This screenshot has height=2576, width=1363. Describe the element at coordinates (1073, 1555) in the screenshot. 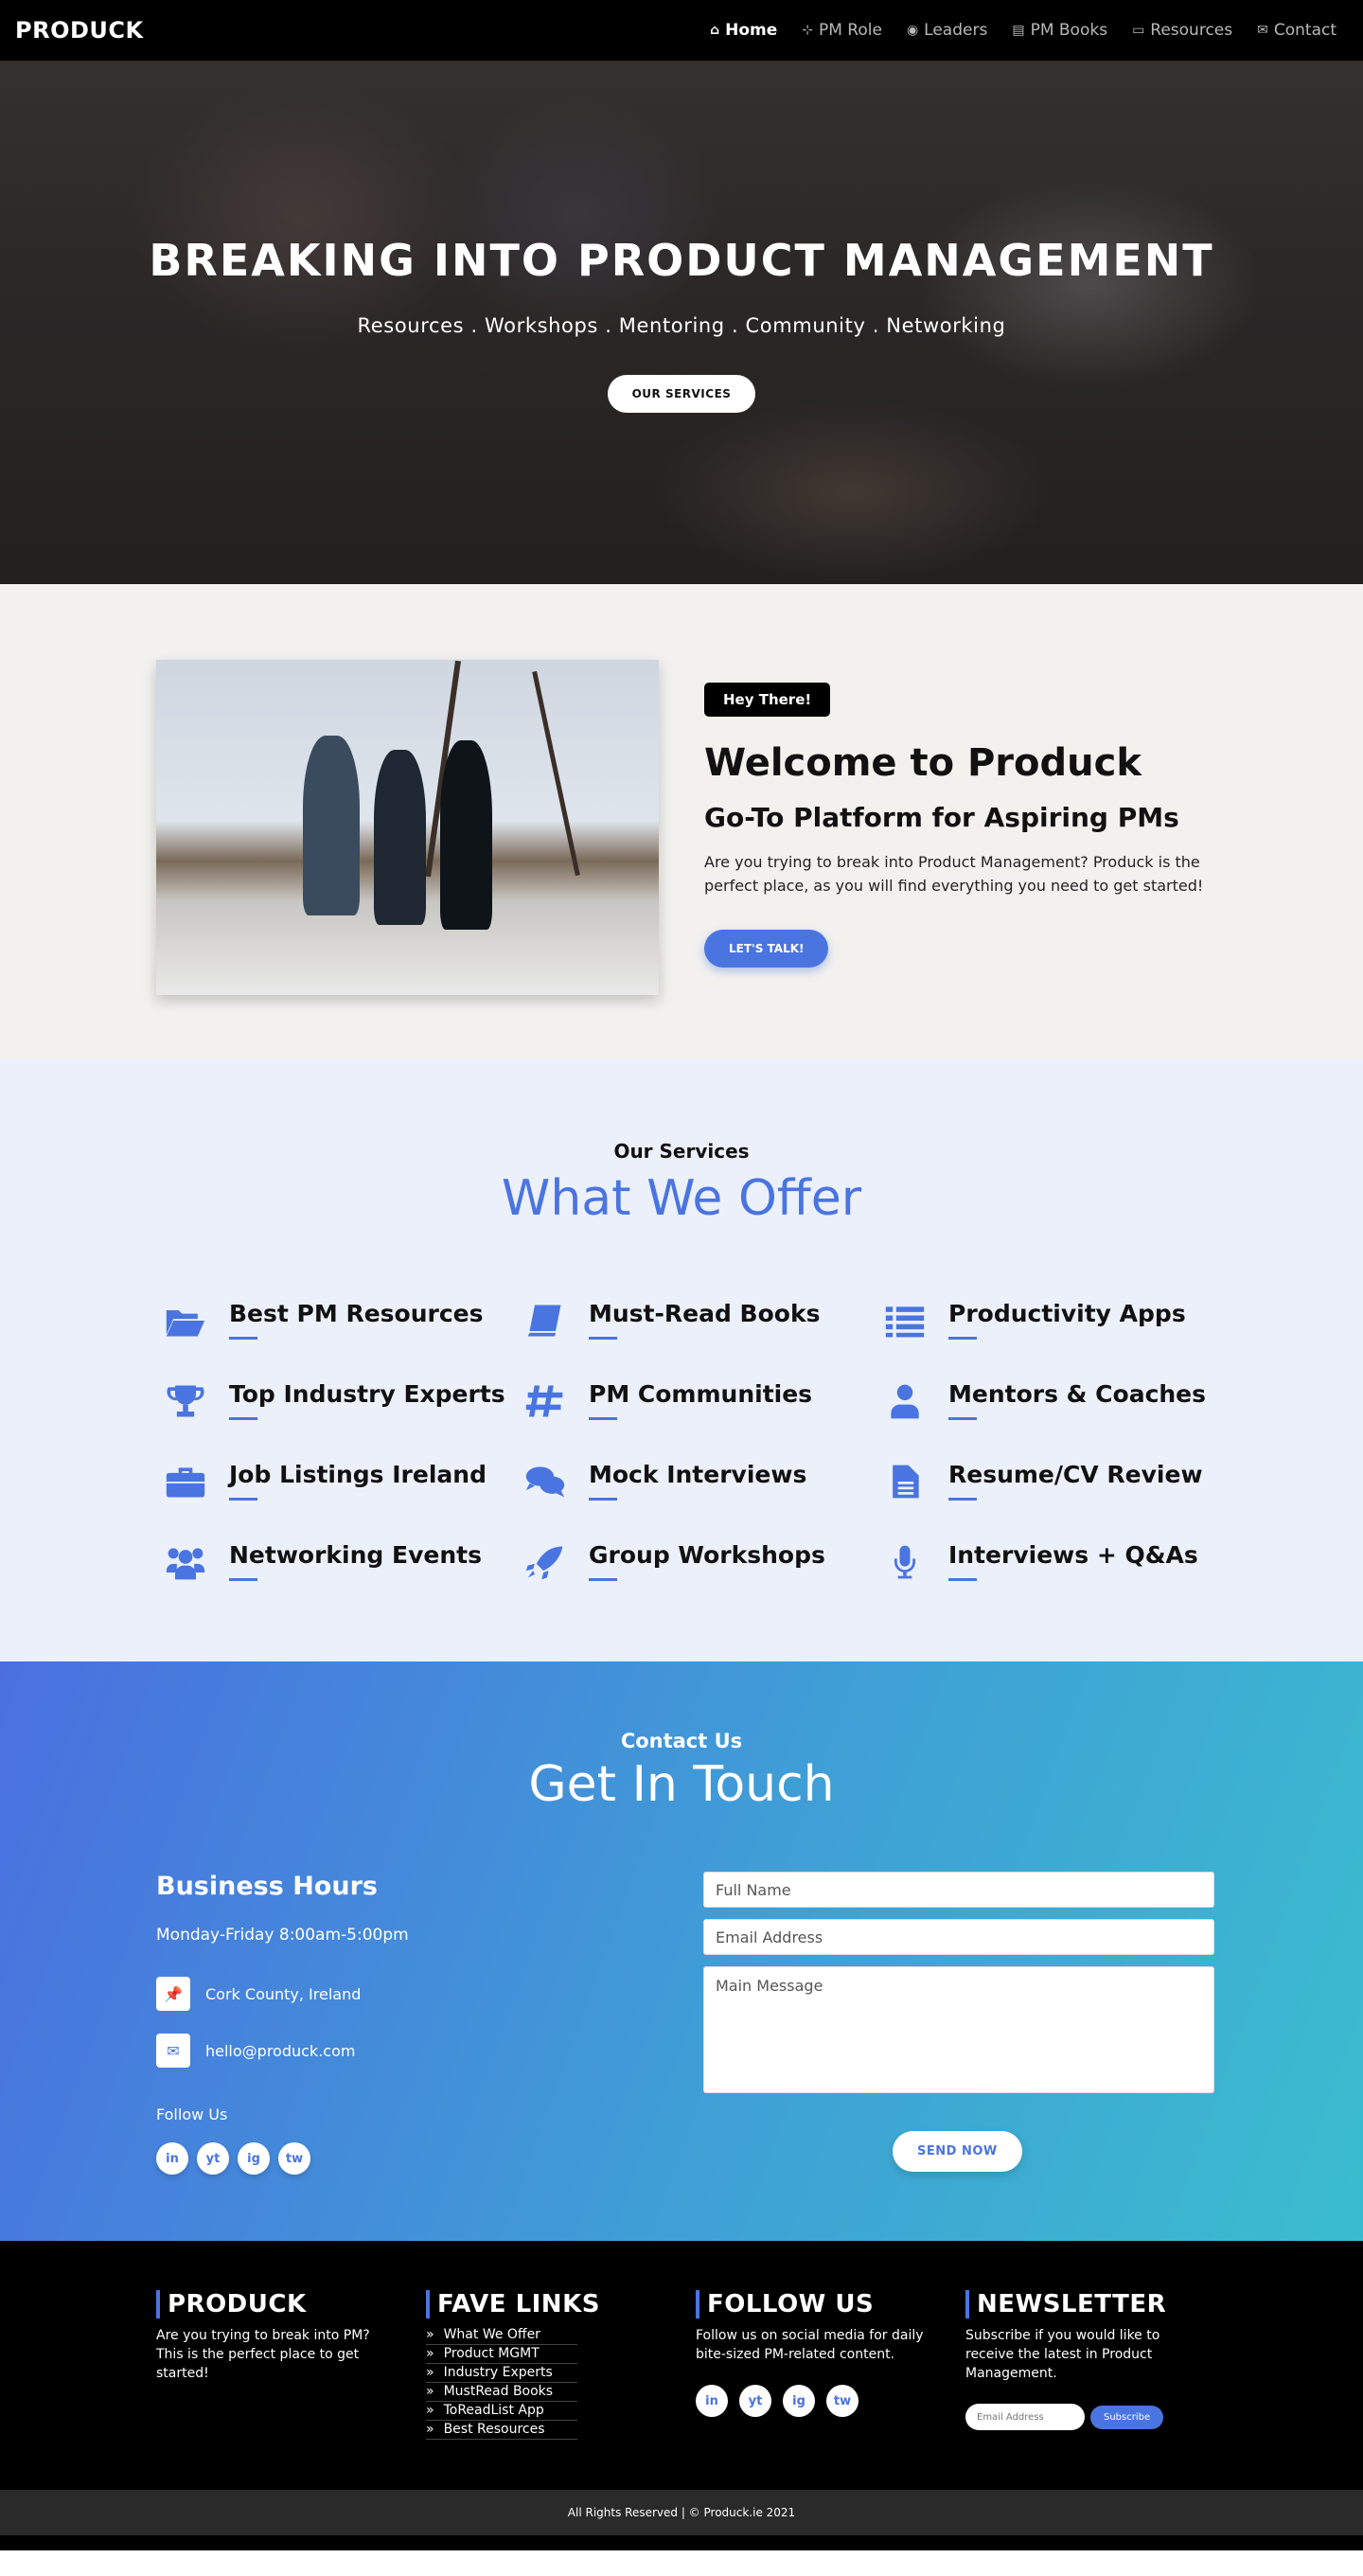

I see `service-label: Interviews + Q&As` at that location.